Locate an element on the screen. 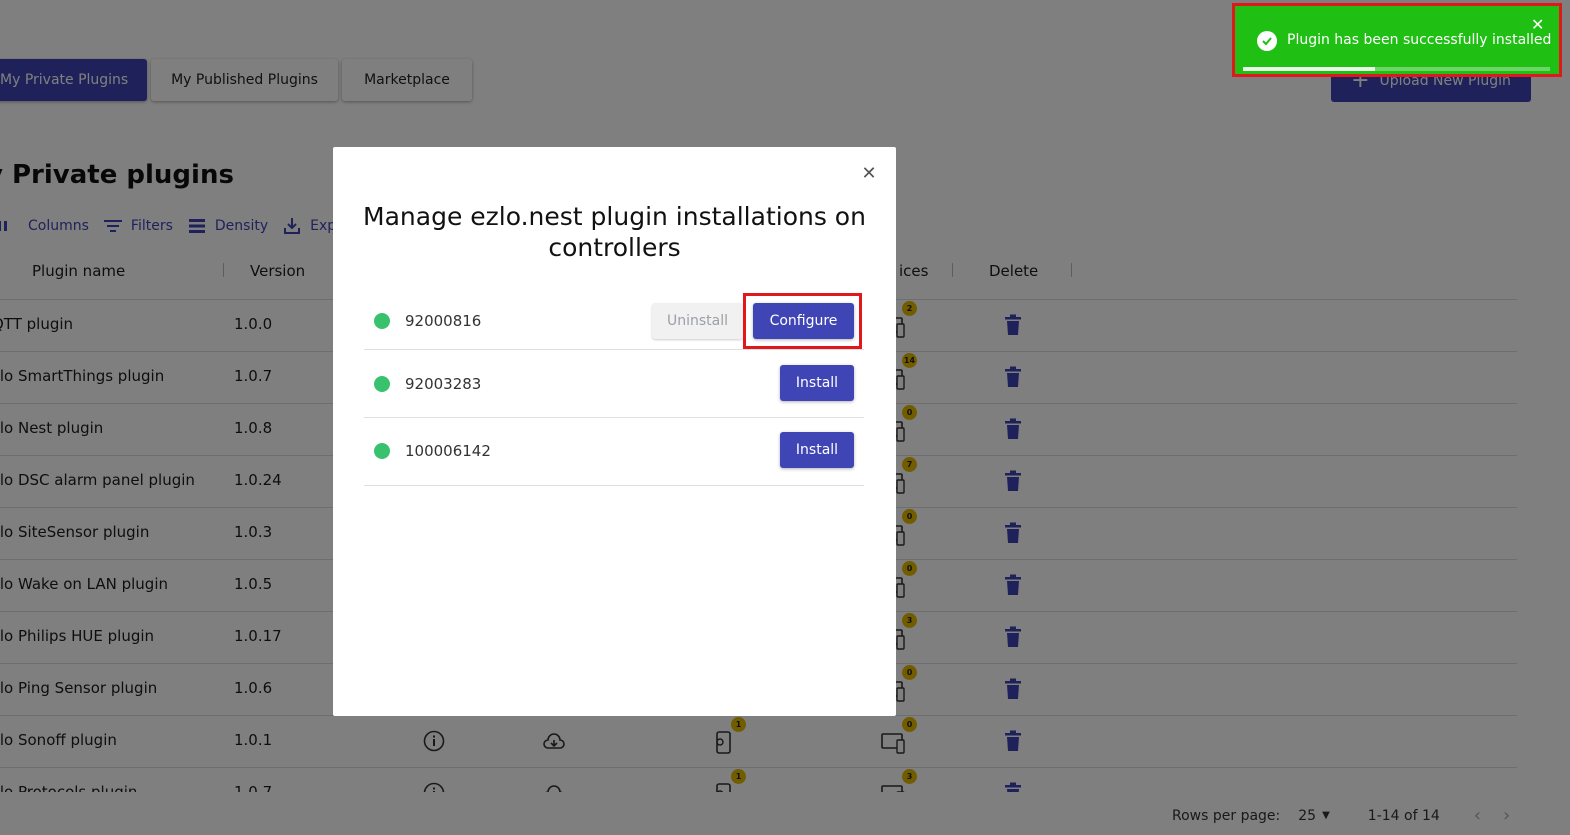  uninstall-button: Uninstall is located at coordinates (697, 321).